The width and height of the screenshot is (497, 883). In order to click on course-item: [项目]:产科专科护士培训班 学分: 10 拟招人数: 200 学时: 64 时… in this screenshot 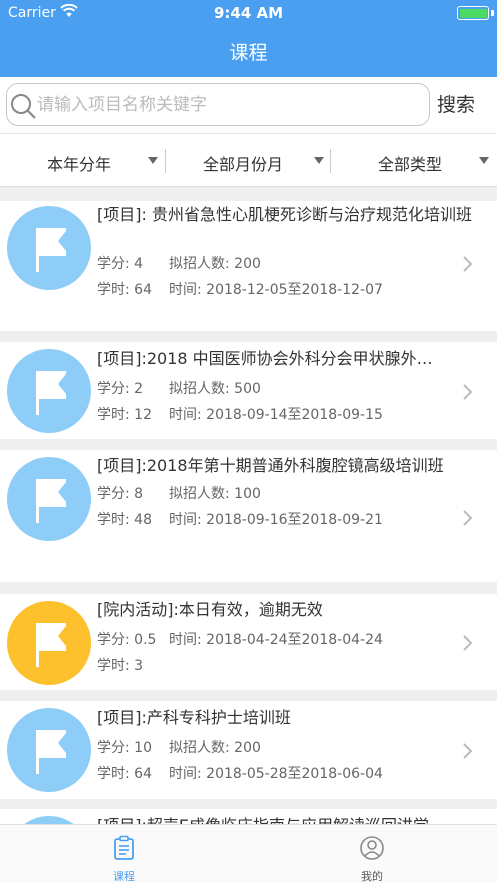, I will do `click(248, 750)`.